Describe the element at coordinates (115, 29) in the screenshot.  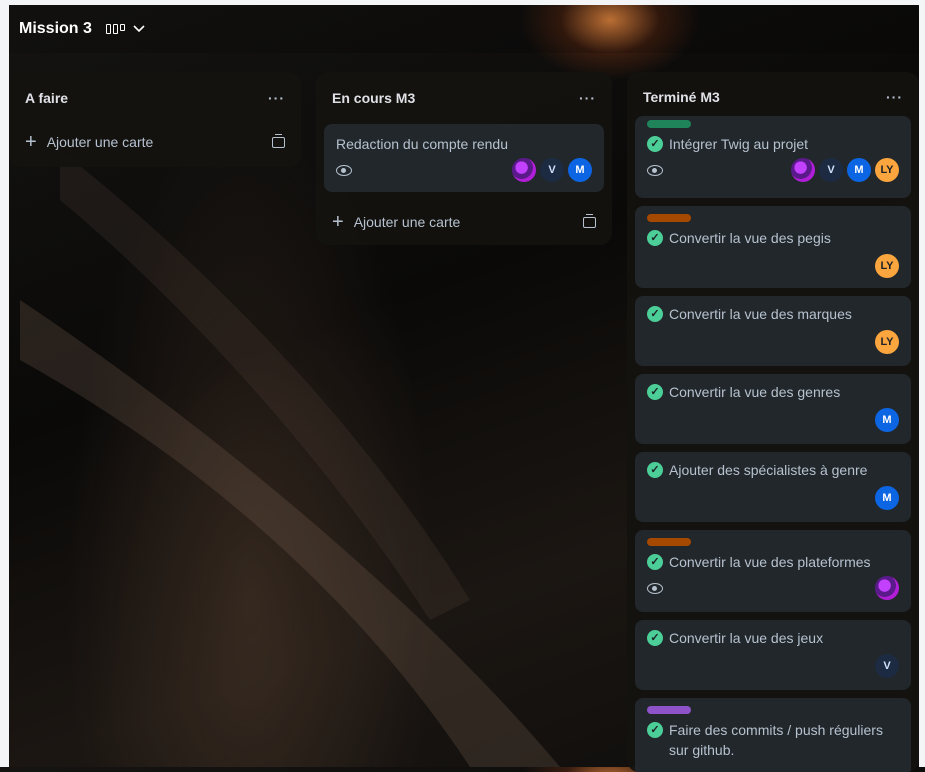
I see `board-view-icon` at that location.